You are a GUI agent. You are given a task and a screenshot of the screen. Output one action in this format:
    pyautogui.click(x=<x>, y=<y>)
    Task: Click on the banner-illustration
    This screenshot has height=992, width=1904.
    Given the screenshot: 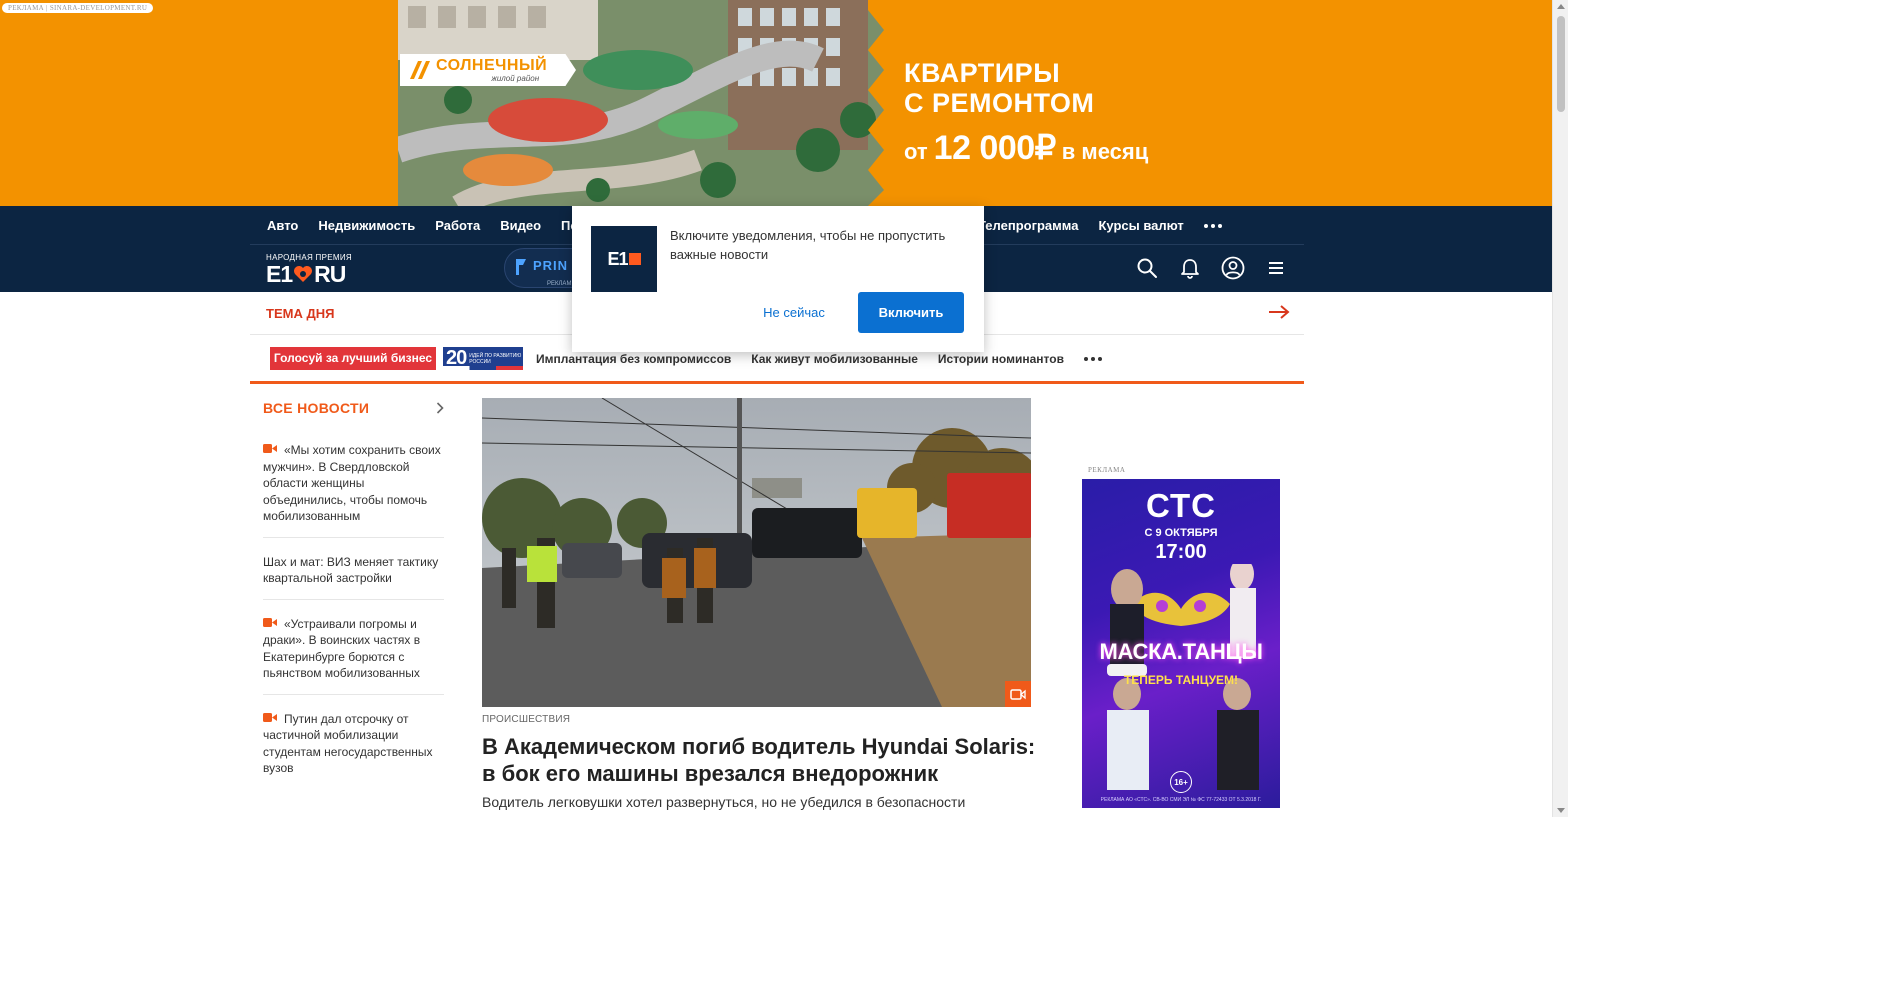 What is the action you would take?
    pyautogui.click(x=643, y=103)
    